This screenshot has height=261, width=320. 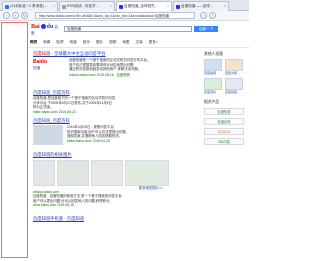 I want to click on browser-tab-3: 百度知道_全球领先… ×, so click(x=144, y=6).